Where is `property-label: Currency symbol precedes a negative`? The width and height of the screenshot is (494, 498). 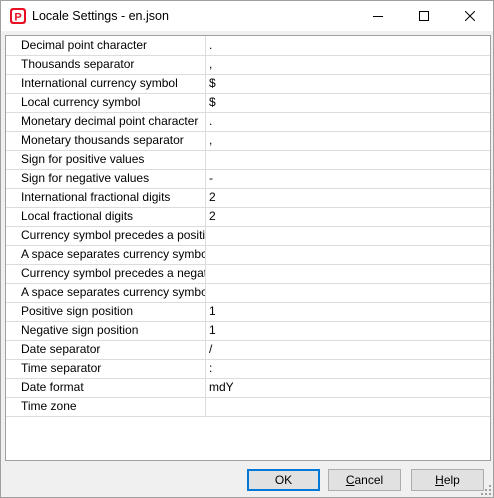
property-label: Currency symbol precedes a negative is located at coordinates (106, 273).